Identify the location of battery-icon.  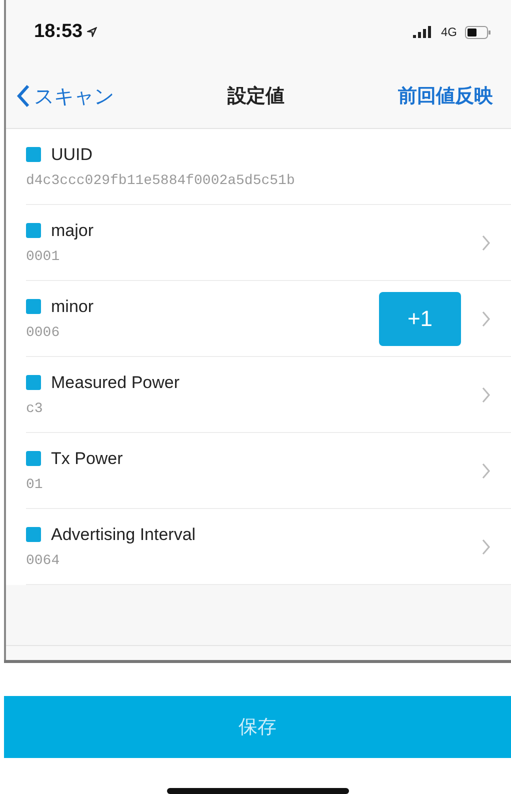
(478, 32).